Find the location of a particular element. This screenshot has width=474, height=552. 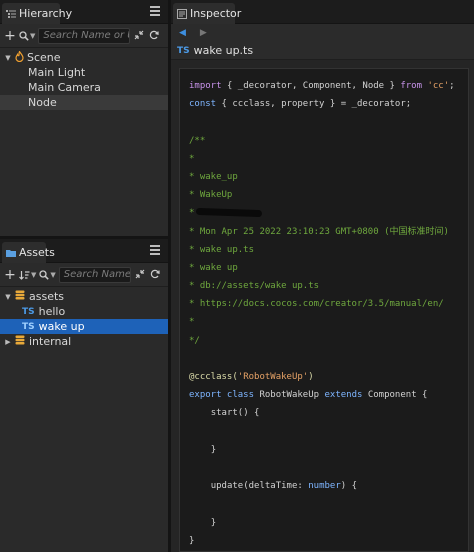

code-line: * db://assets/wake up.ts is located at coordinates (254, 286).